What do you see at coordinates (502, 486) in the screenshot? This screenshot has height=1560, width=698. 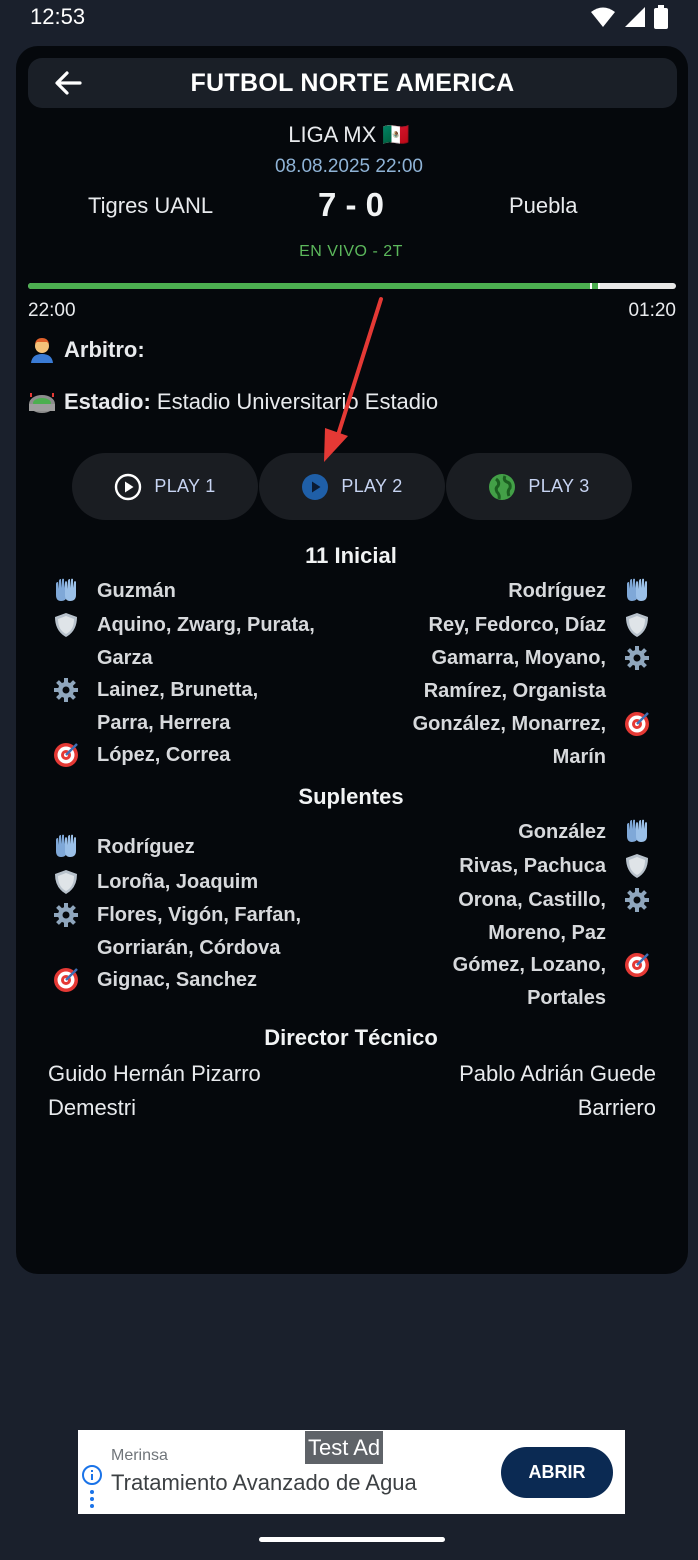 I see `globe-icon` at bounding box center [502, 486].